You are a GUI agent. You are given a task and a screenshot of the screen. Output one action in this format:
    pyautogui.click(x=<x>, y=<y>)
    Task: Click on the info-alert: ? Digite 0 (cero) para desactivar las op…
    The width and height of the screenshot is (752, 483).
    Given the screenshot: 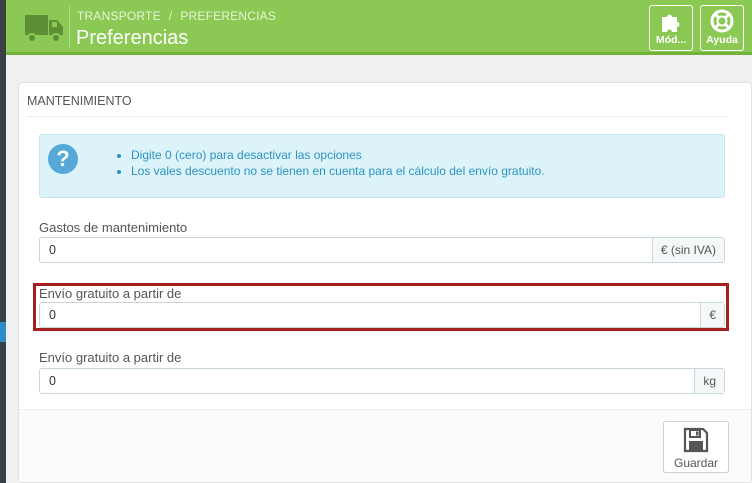 What is the action you would take?
    pyautogui.click(x=382, y=166)
    